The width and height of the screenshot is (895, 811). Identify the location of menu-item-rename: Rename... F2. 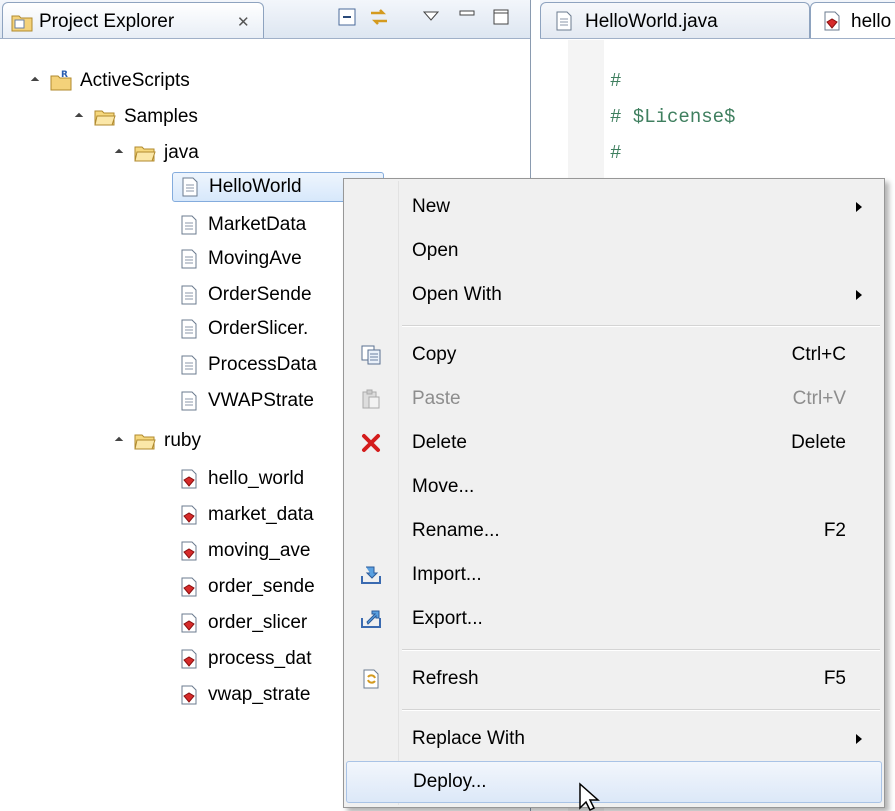
(614, 531).